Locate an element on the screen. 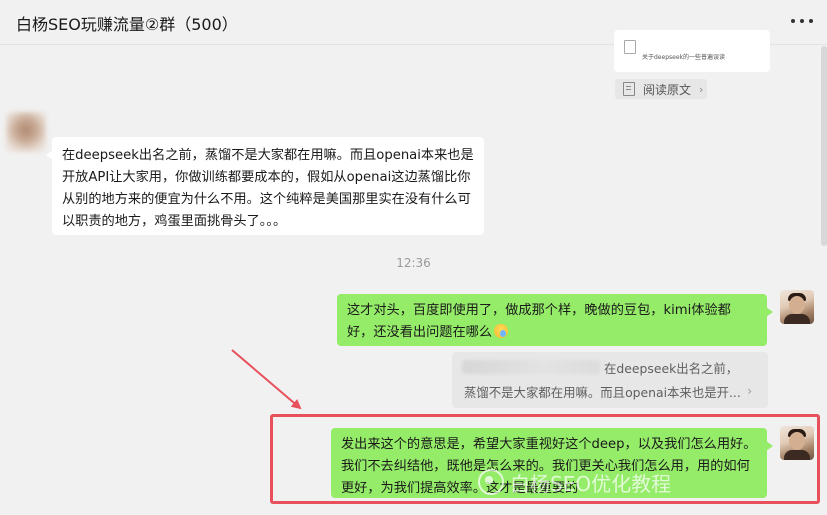 The height and width of the screenshot is (515, 827). watermark-text: 白杨SEO优化教程 is located at coordinates (591, 483).